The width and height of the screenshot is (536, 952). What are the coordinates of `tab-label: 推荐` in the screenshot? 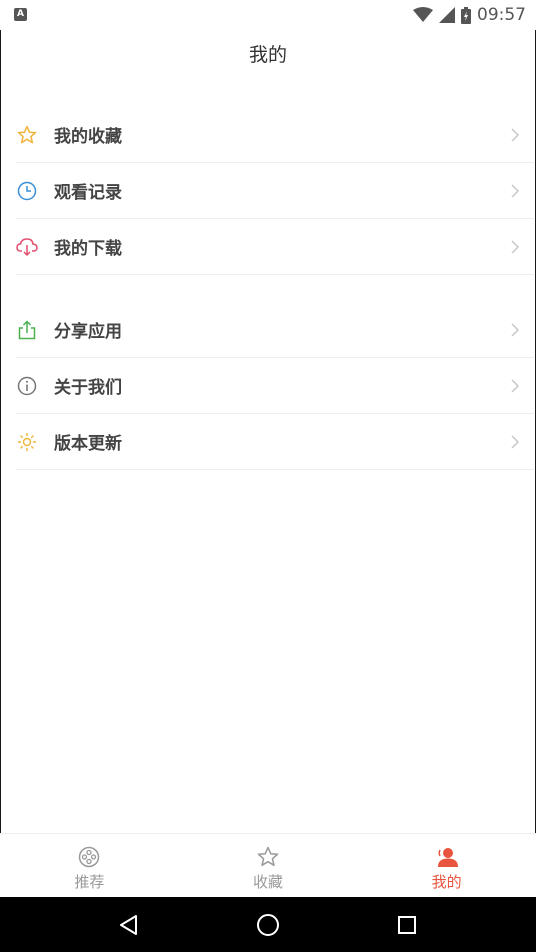 It's located at (89, 882).